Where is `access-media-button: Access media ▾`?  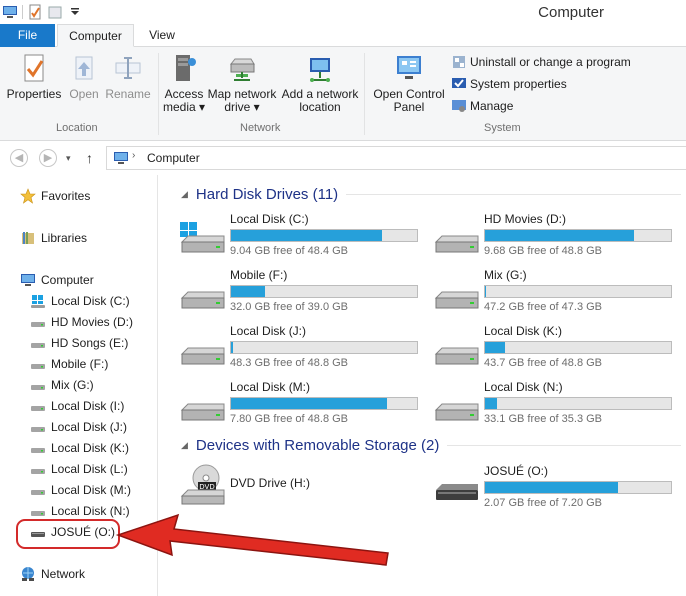
access-media-button: Access media ▾ is located at coordinates (184, 83).